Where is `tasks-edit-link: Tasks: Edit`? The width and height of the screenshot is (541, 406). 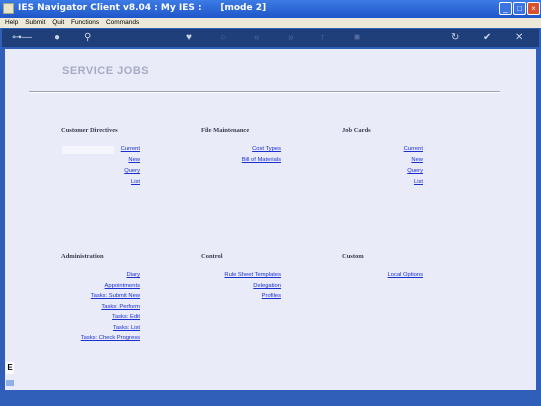 tasks-edit-link: Tasks: Edit is located at coordinates (126, 317).